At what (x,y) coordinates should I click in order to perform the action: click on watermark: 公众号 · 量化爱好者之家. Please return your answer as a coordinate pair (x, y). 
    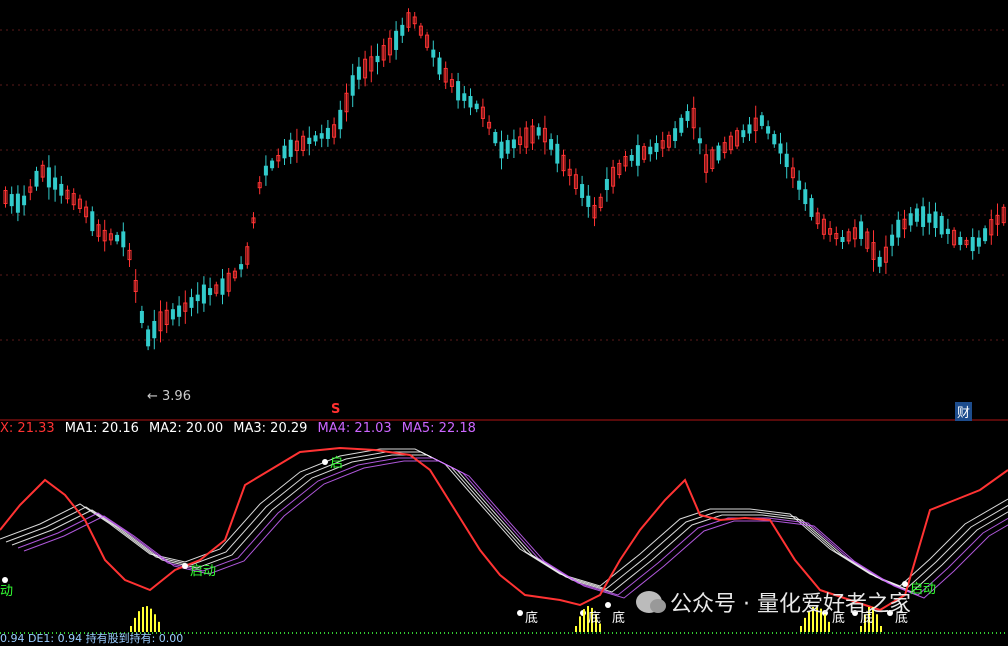
    Looking at the image, I should click on (773, 602).